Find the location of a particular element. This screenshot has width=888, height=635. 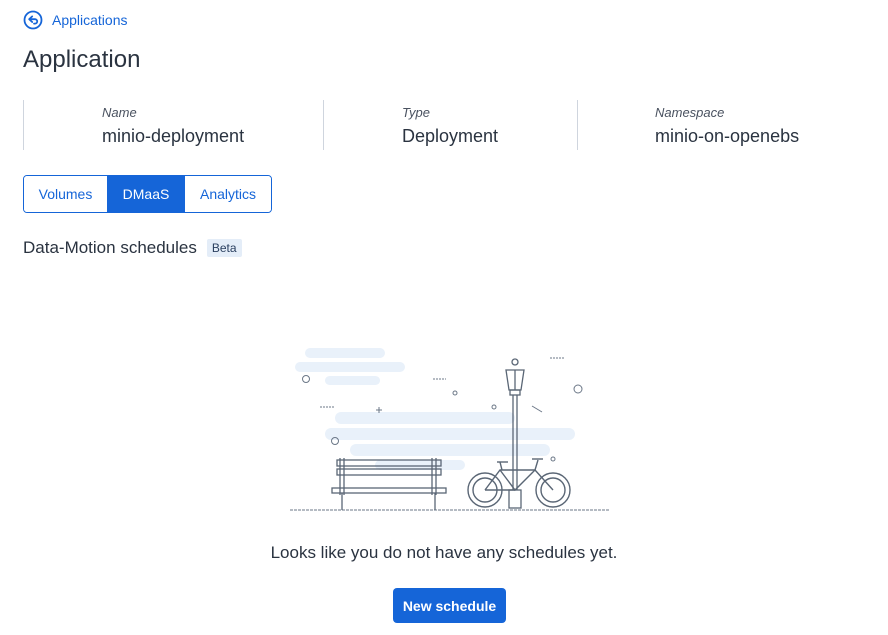

type-field: Type Deployment is located at coordinates (450, 126).